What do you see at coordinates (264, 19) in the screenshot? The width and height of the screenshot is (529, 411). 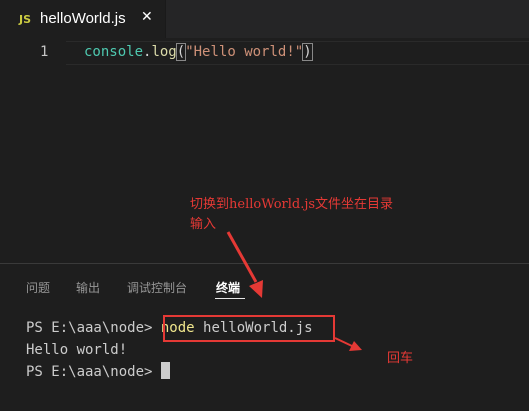 I see `editor-tab-bar: JS helloWorld.js ✕` at bounding box center [264, 19].